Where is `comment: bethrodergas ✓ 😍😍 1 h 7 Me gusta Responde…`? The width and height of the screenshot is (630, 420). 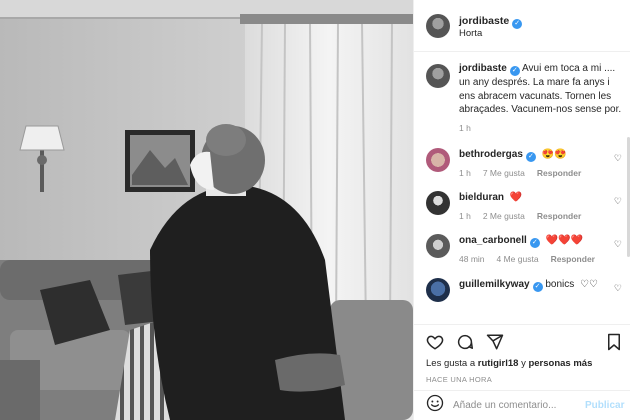
comment: bethrodergas ✓ 😍😍 1 h 7 Me gusta Responde… is located at coordinates (524, 163).